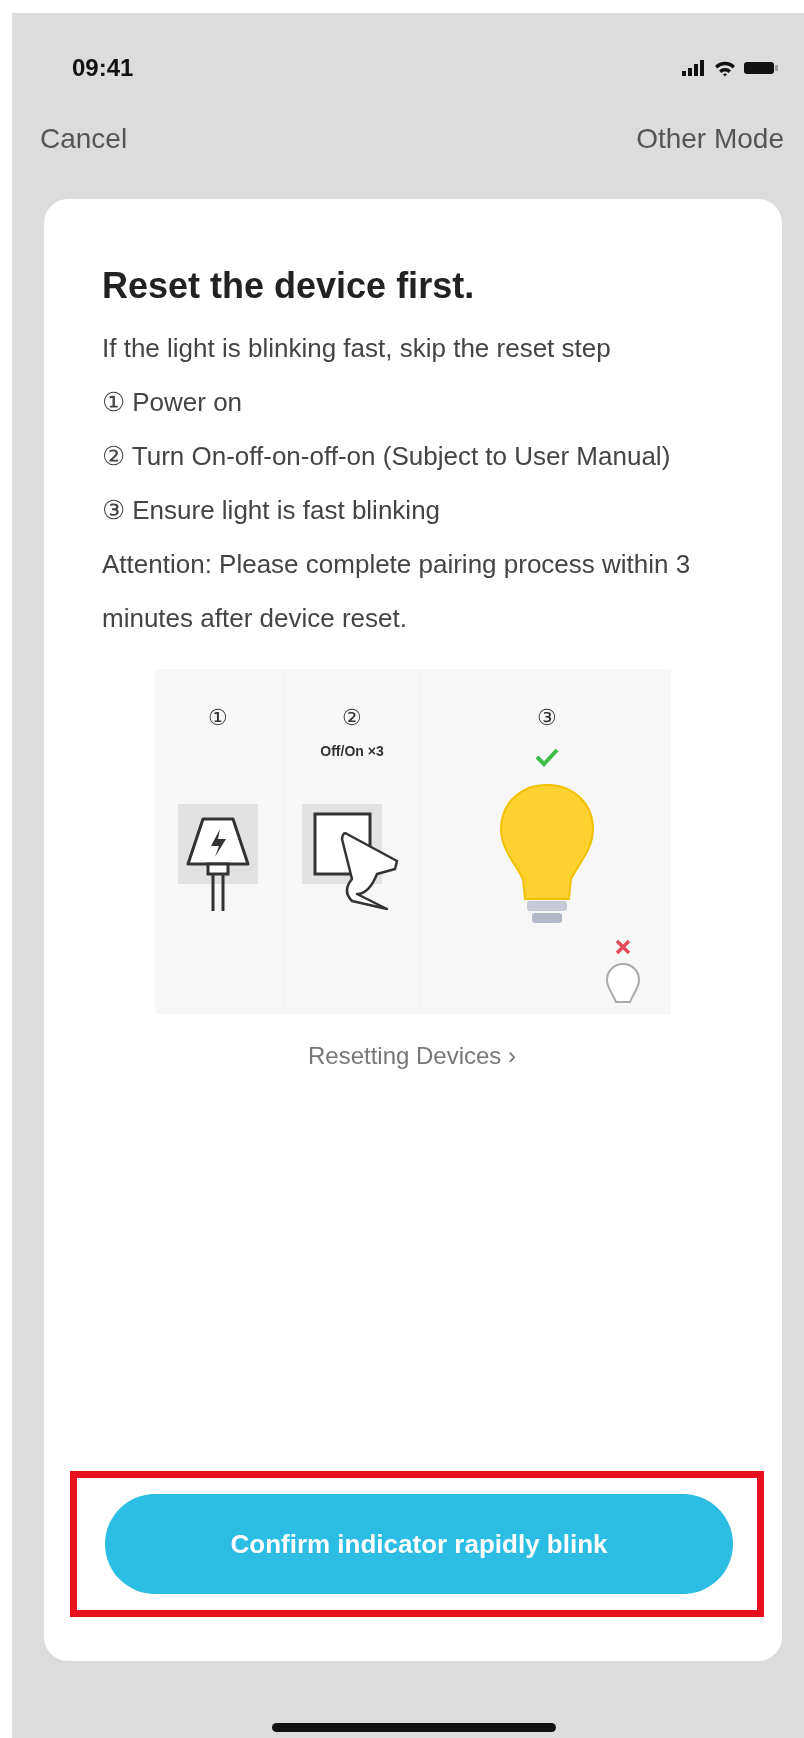  I want to click on step-caption: Off/On ×3, so click(352, 752).